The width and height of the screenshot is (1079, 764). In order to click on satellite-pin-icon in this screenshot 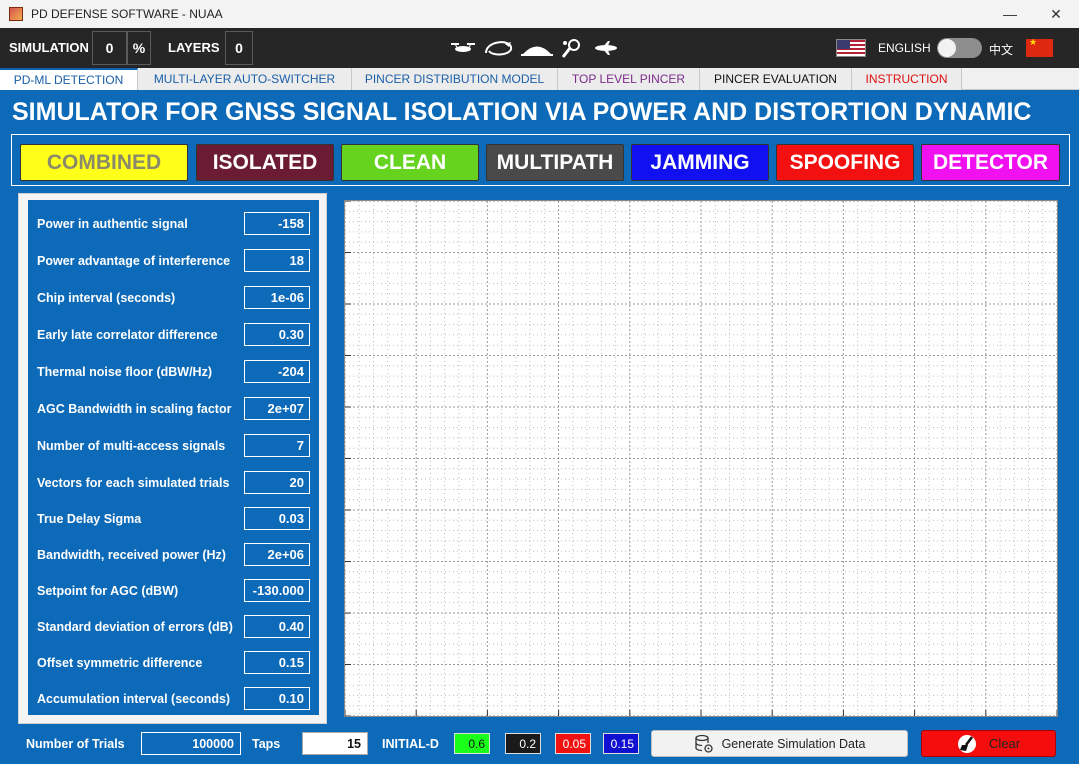, I will do `click(572, 48)`.